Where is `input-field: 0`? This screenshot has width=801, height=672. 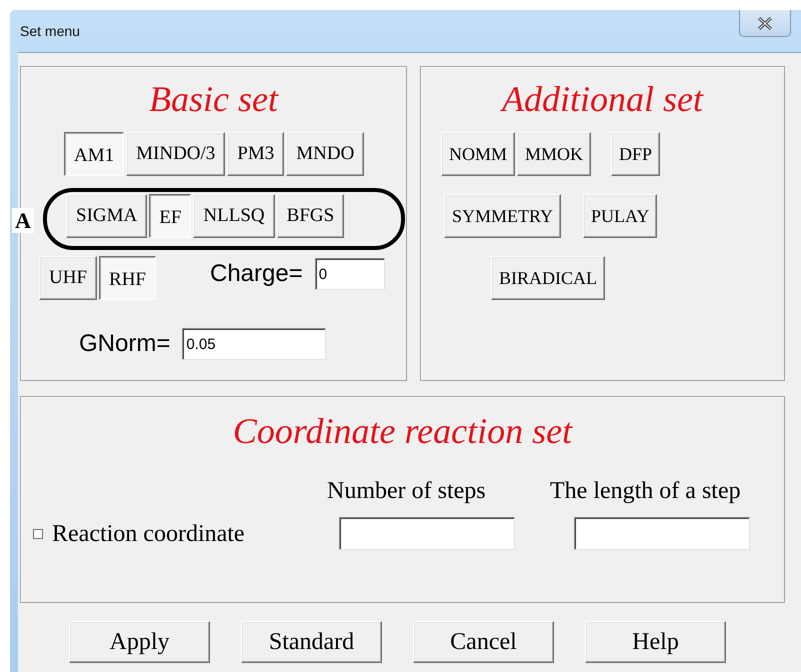 input-field: 0 is located at coordinates (349, 274).